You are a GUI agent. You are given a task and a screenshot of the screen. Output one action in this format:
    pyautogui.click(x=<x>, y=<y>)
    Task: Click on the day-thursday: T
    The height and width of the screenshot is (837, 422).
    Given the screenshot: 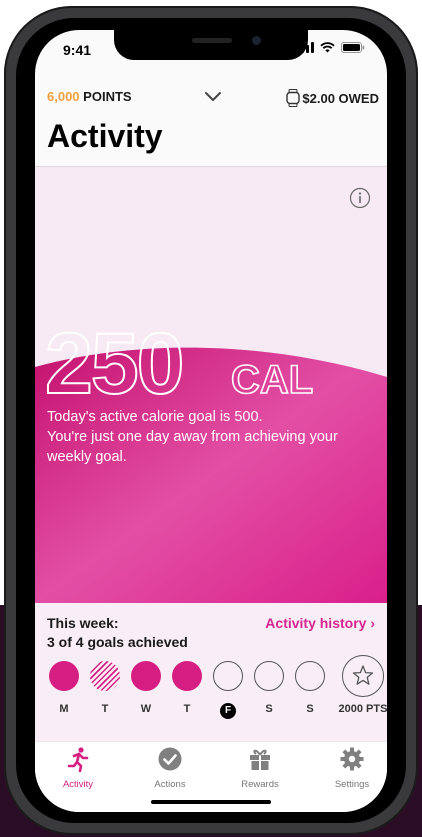 What is the action you would take?
    pyautogui.click(x=187, y=696)
    